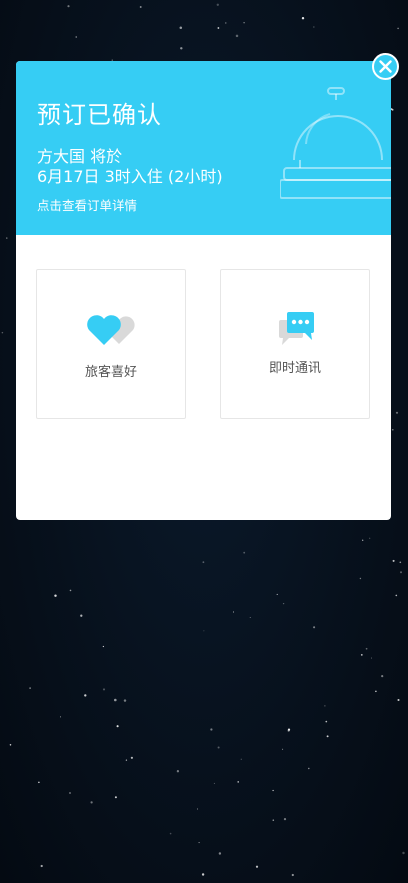 The width and height of the screenshot is (408, 883). What do you see at coordinates (335, 143) in the screenshot?
I see `service-bell-icon` at bounding box center [335, 143].